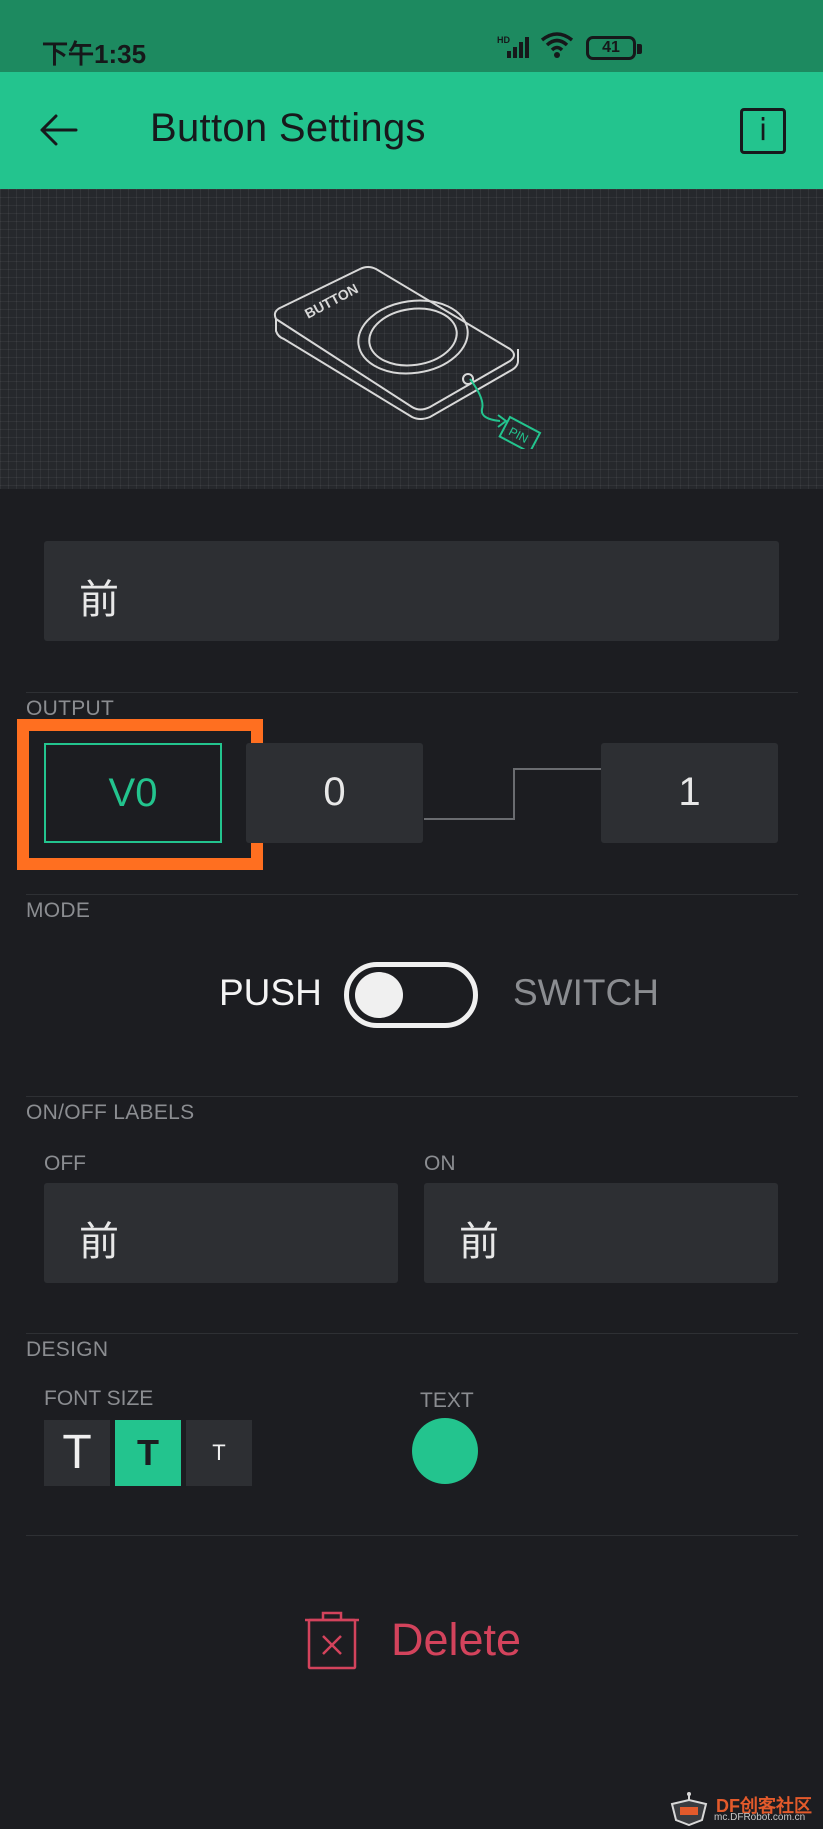 Image resolution: width=823 pixels, height=1829 pixels. Describe the element at coordinates (99, 1242) in the screenshot. I see `off-label-value: 前` at that location.